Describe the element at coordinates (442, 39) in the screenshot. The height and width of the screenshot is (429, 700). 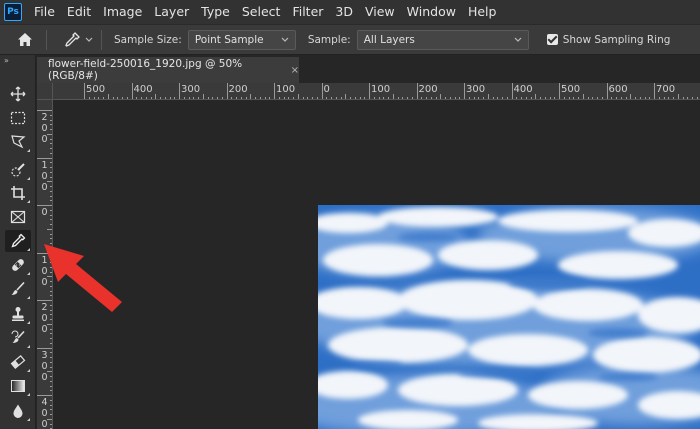
I see `sample-dropdown: All Layers` at that location.